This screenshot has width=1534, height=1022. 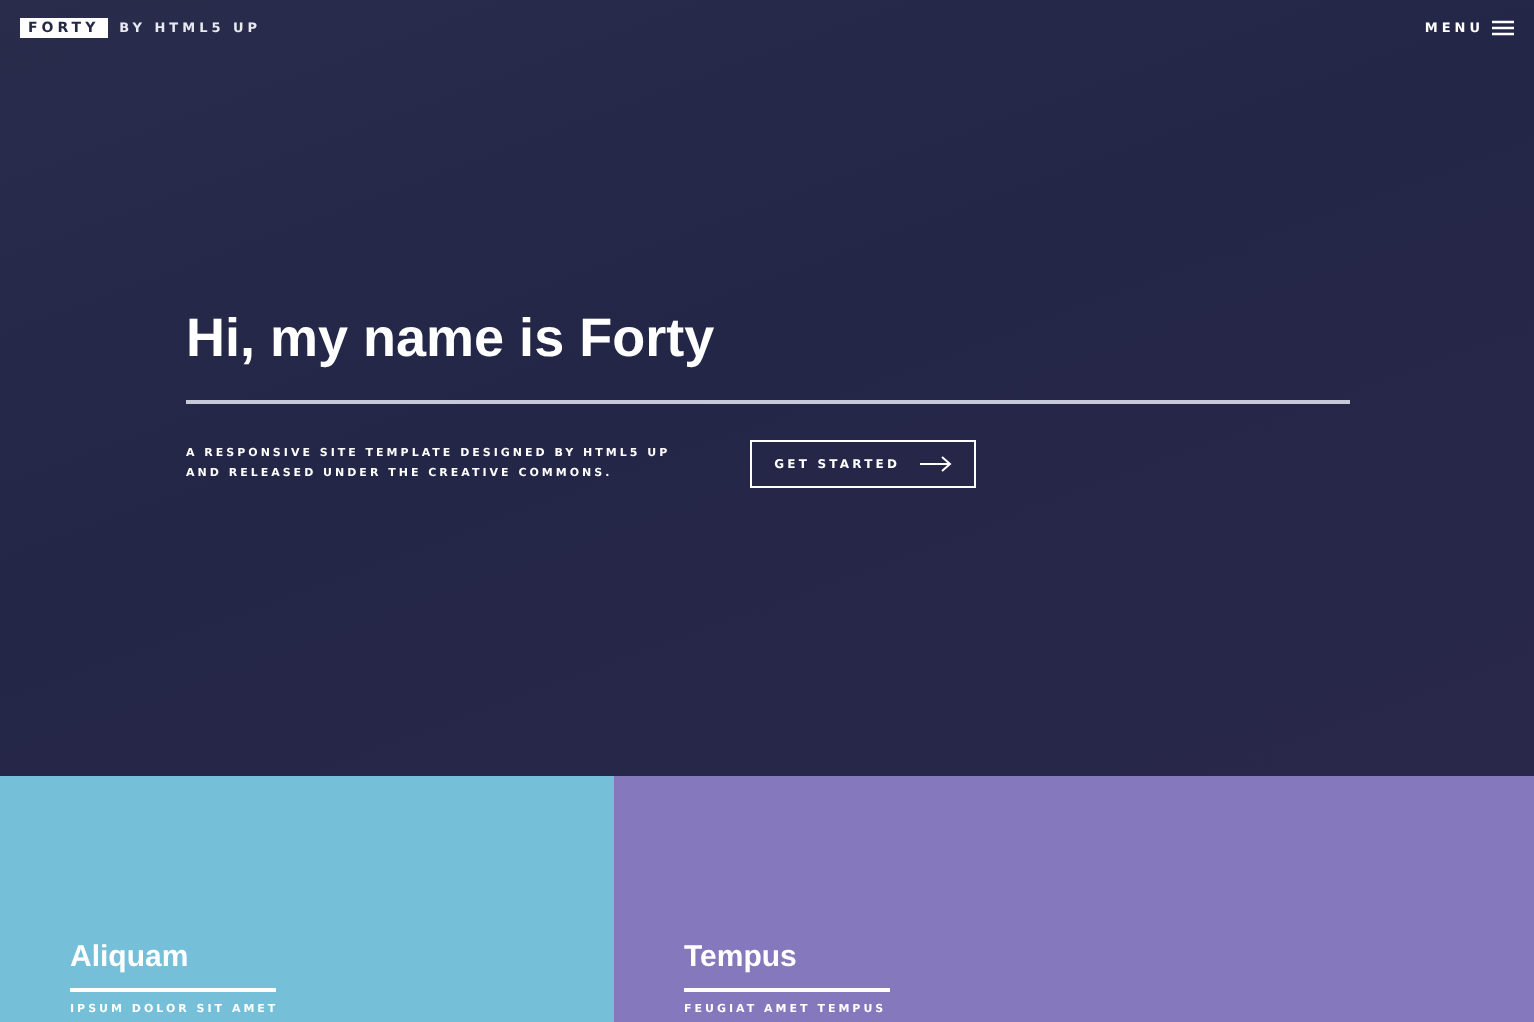 What do you see at coordinates (740, 957) in the screenshot?
I see `tile-title: Tempus` at bounding box center [740, 957].